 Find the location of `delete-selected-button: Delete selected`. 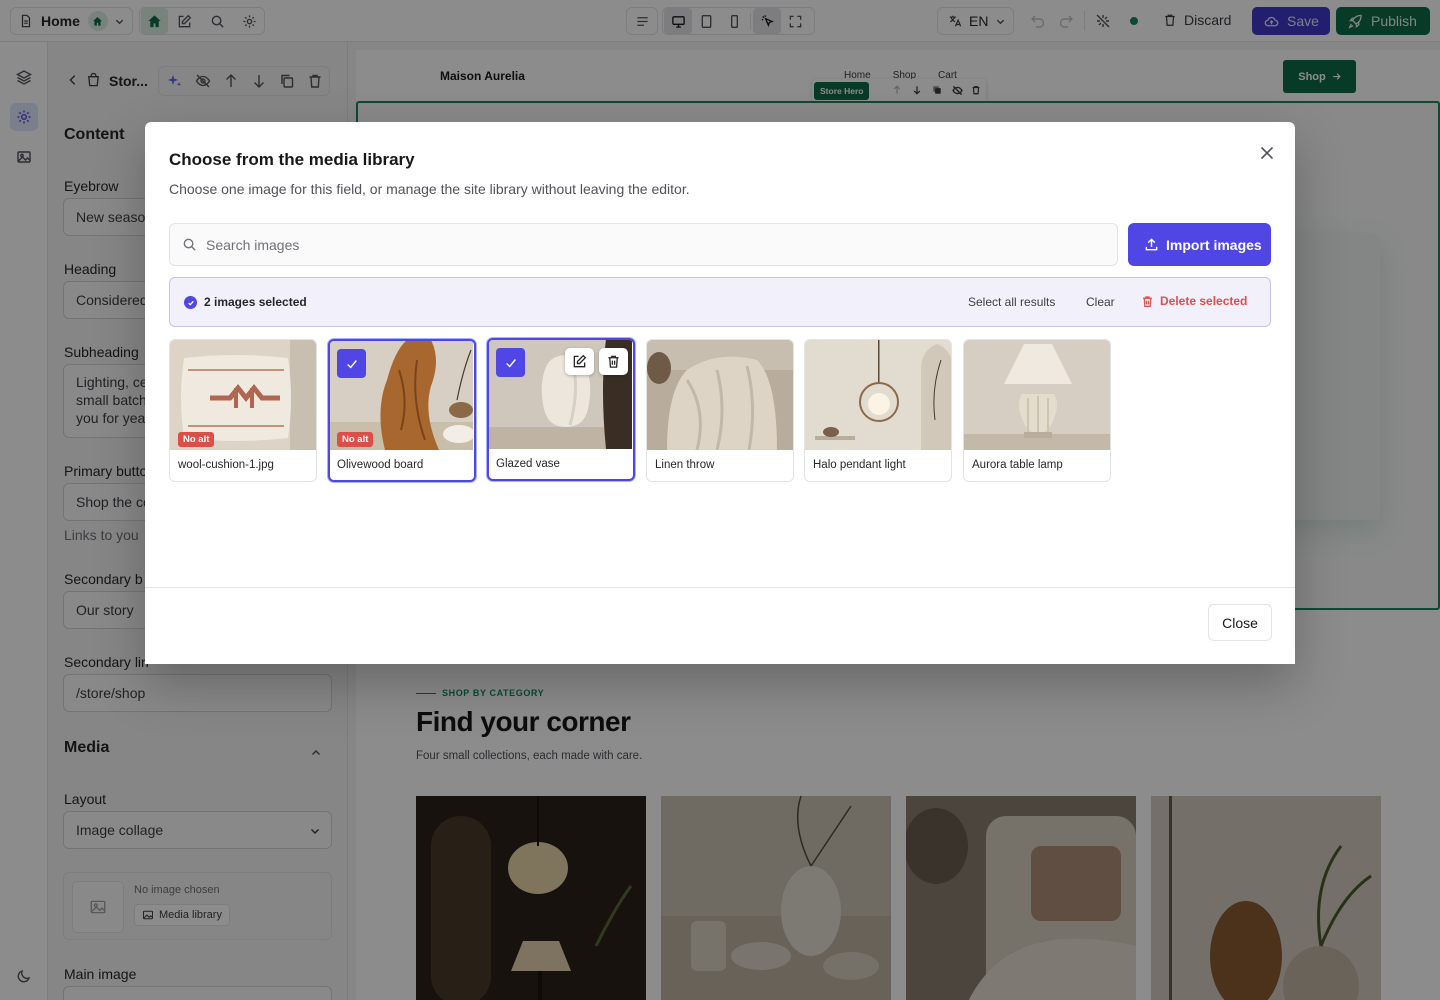

delete-selected-button: Delete selected is located at coordinates (1194, 301).